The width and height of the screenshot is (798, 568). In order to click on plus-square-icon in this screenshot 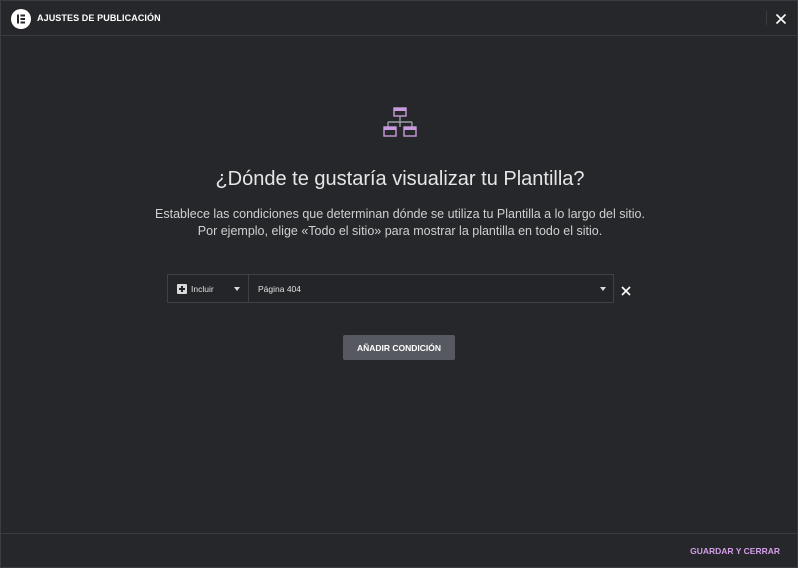, I will do `click(182, 288)`.